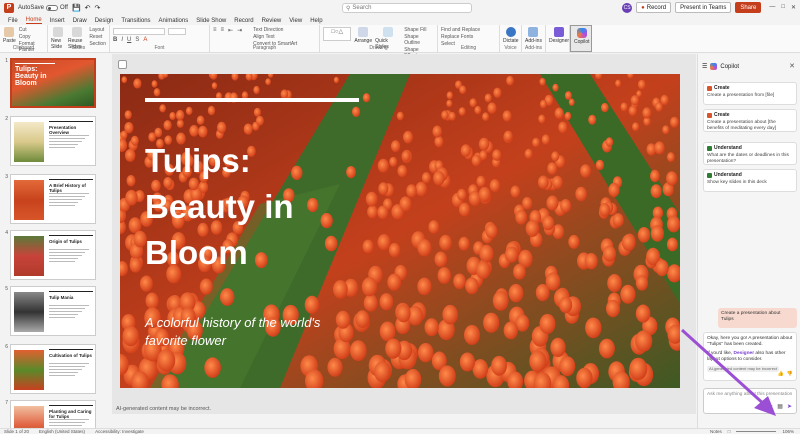 The height and width of the screenshot is (434, 800). I want to click on tab-slide-show: Slide Show, so click(211, 21).